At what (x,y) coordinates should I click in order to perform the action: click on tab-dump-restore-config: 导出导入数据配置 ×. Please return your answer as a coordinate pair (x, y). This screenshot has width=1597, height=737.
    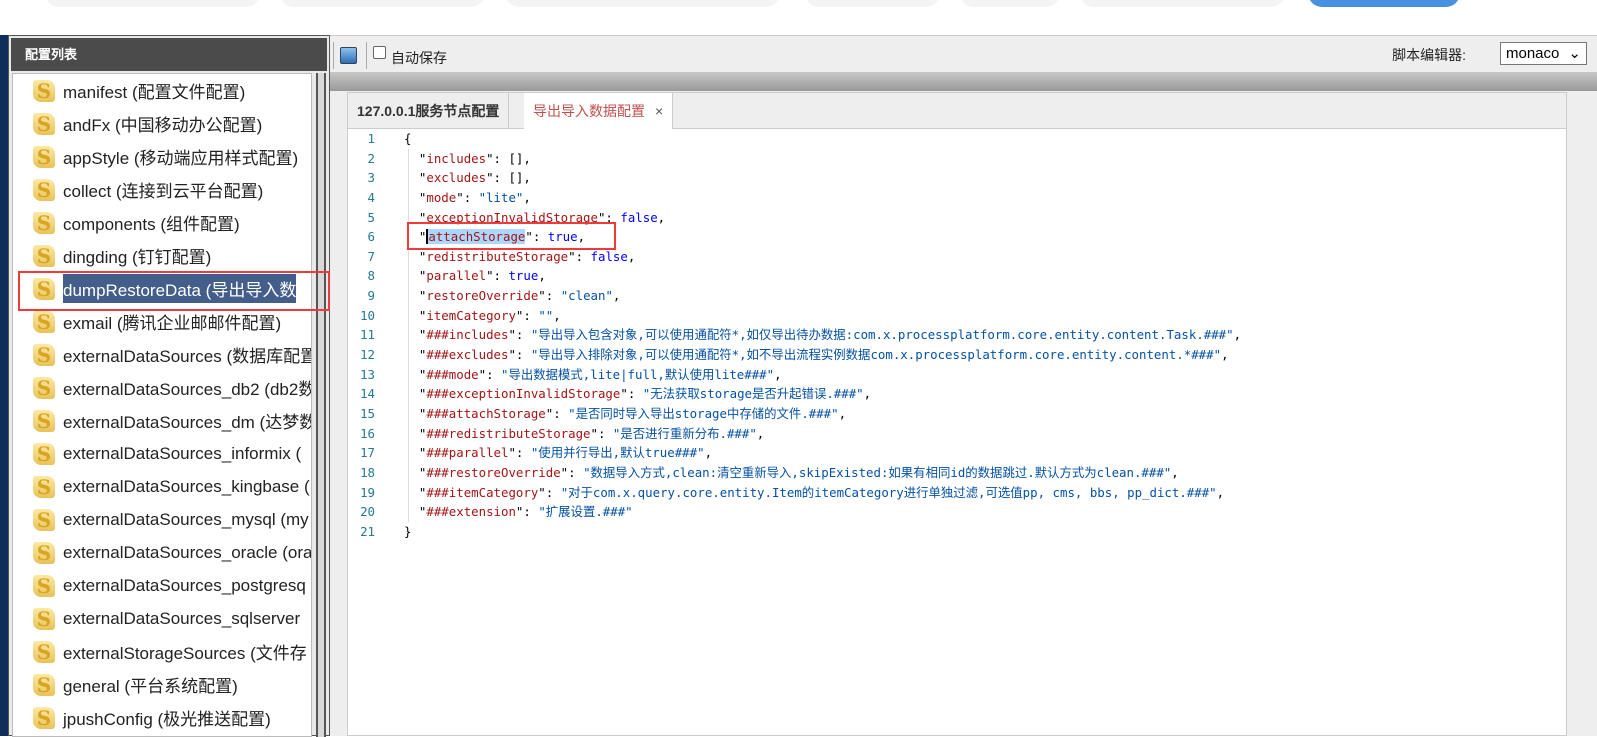
    Looking at the image, I should click on (599, 111).